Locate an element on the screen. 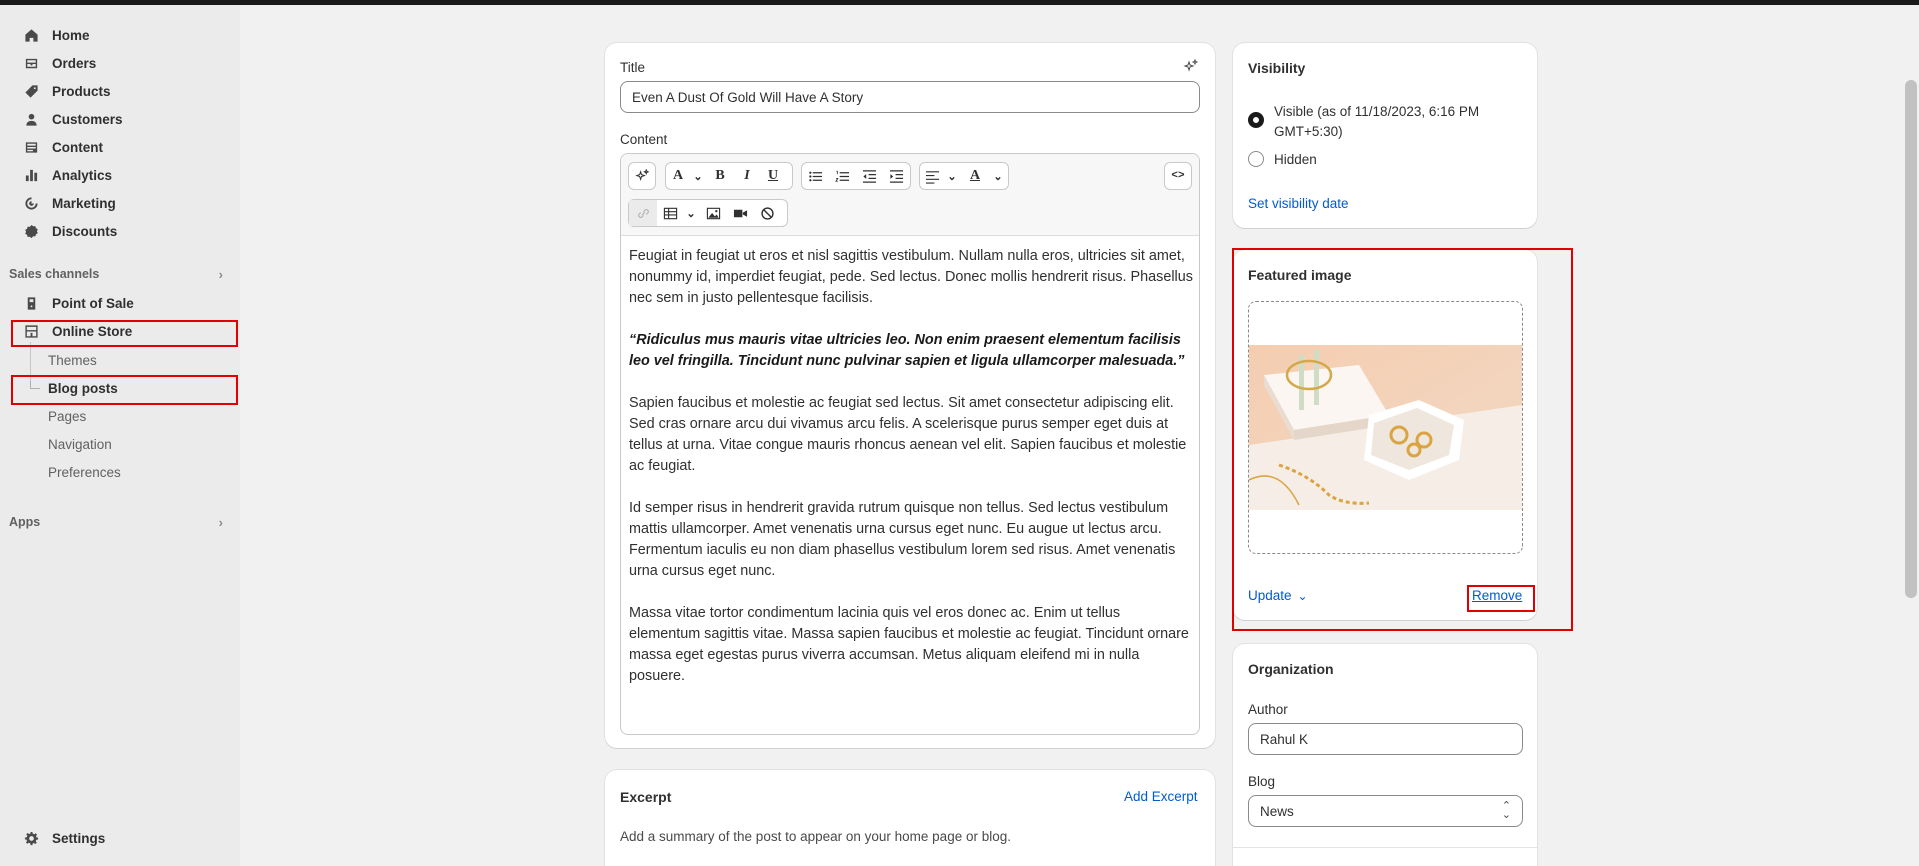  sidebar-item-point-of-sale: Point of Sale is located at coordinates (125, 303).